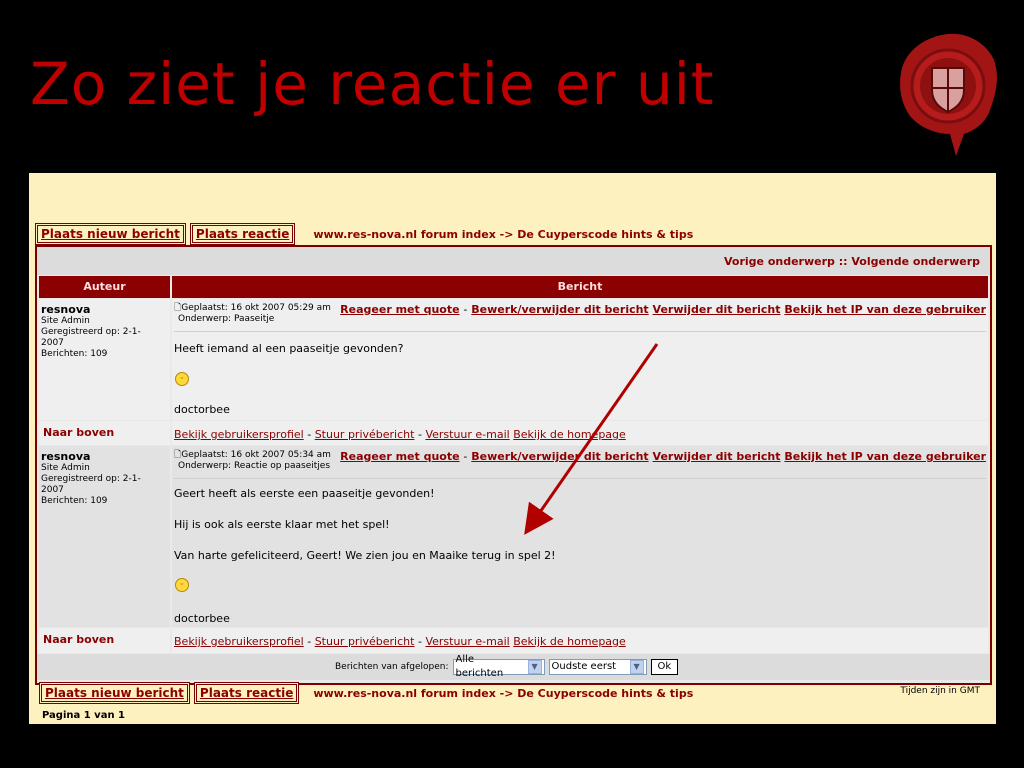  Describe the element at coordinates (948, 94) in the screenshot. I see `wax-seal-icon` at that location.